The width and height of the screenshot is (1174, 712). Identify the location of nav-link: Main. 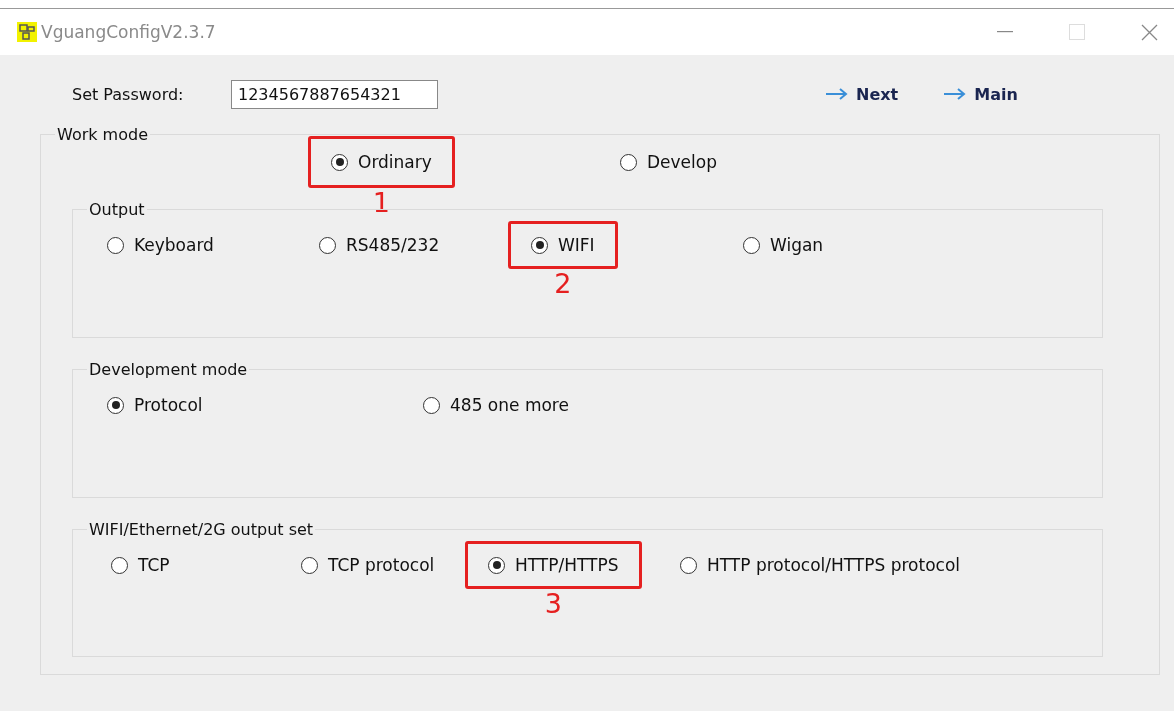
(981, 94).